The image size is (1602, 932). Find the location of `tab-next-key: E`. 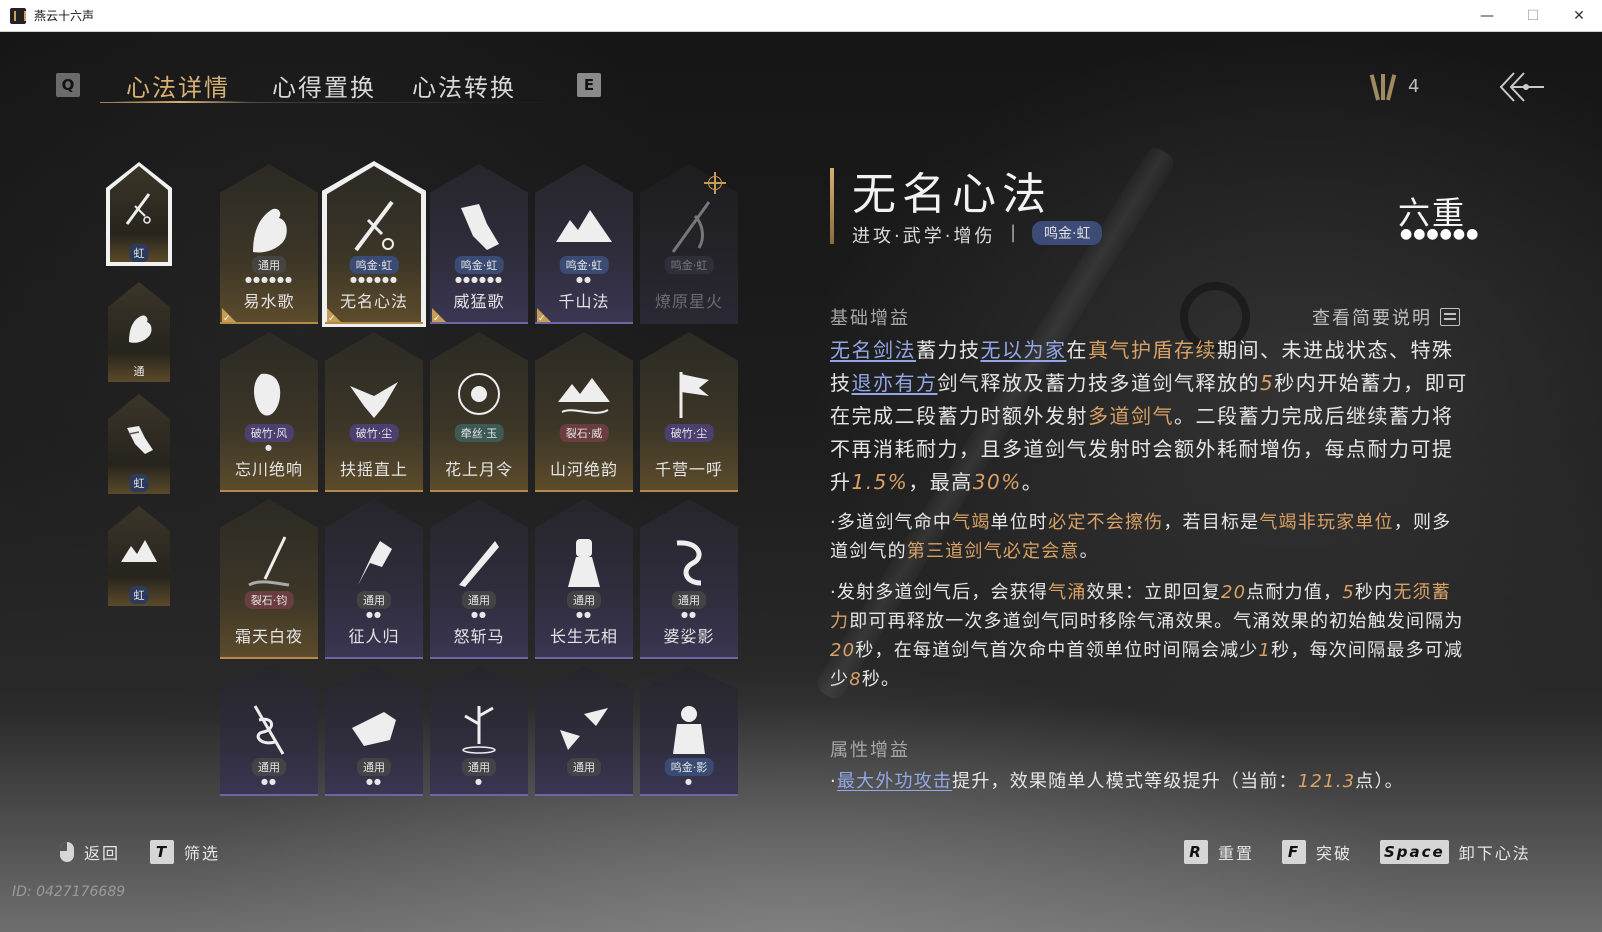

tab-next-key: E is located at coordinates (589, 85).